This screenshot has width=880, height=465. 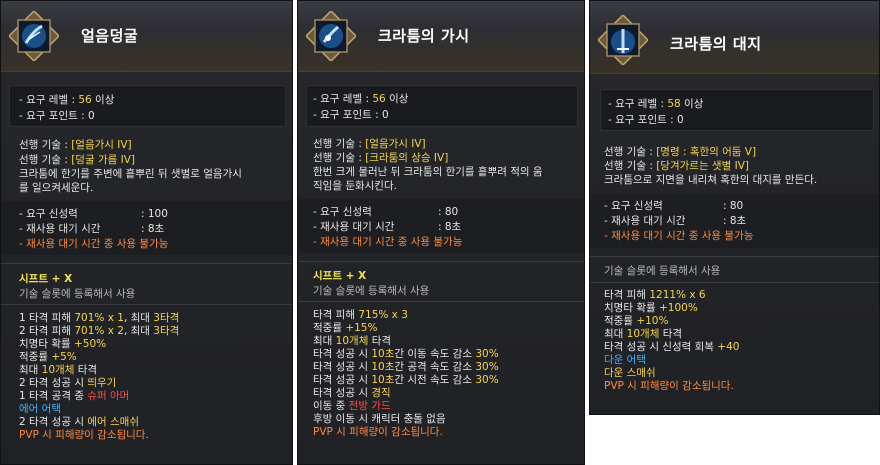 What do you see at coordinates (47, 318) in the screenshot?
I see `stat-segment: 1 타격 피해` at bounding box center [47, 318].